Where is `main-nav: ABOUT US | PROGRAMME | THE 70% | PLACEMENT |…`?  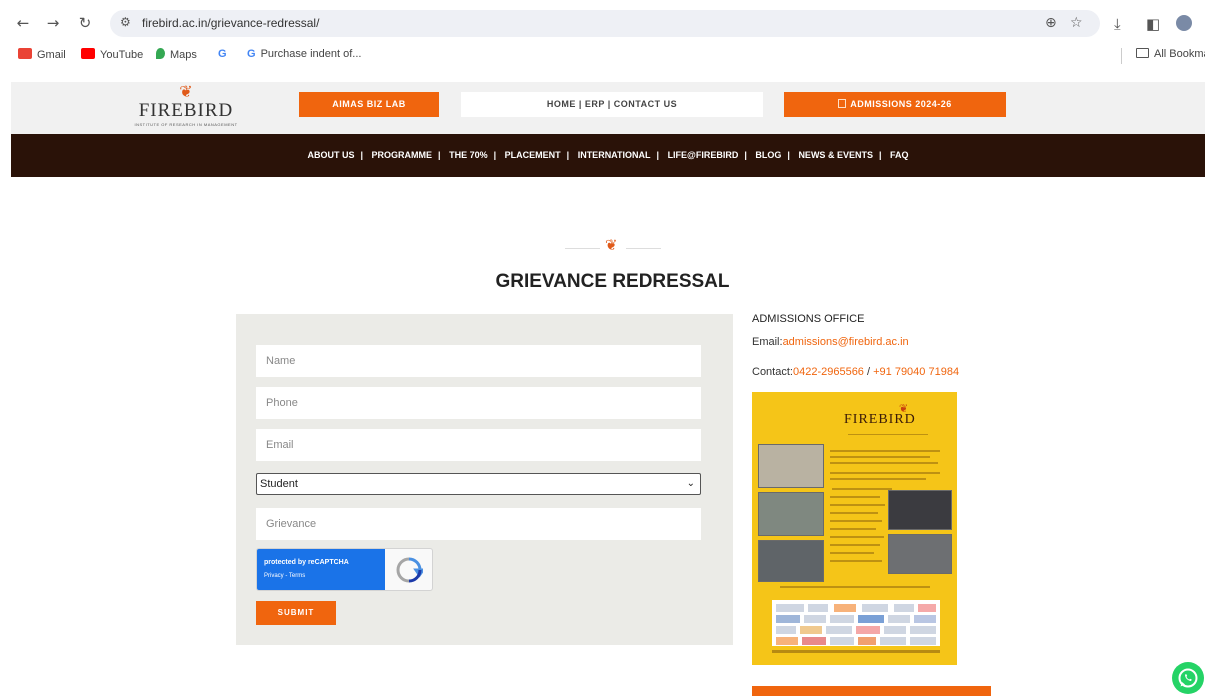 main-nav: ABOUT US | PROGRAMME | THE 70% | PLACEMENT |… is located at coordinates (608, 155).